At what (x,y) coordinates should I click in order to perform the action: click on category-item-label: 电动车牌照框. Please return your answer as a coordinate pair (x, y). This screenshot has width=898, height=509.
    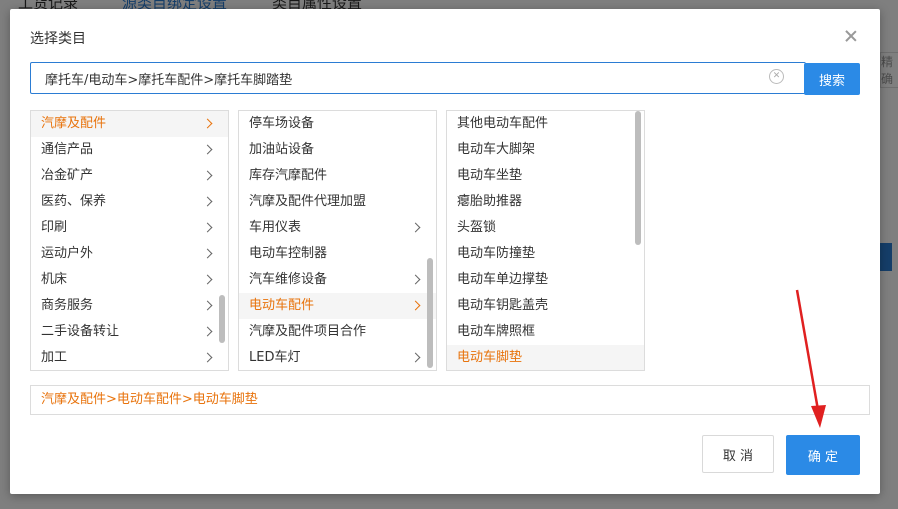
    Looking at the image, I should click on (496, 331).